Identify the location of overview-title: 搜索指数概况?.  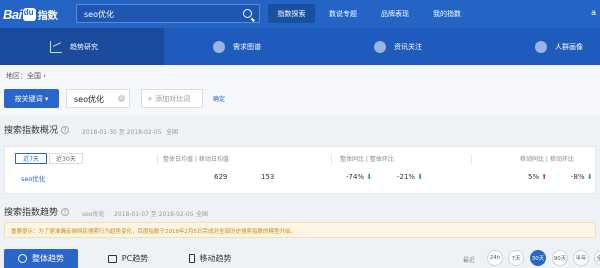
(37, 129).